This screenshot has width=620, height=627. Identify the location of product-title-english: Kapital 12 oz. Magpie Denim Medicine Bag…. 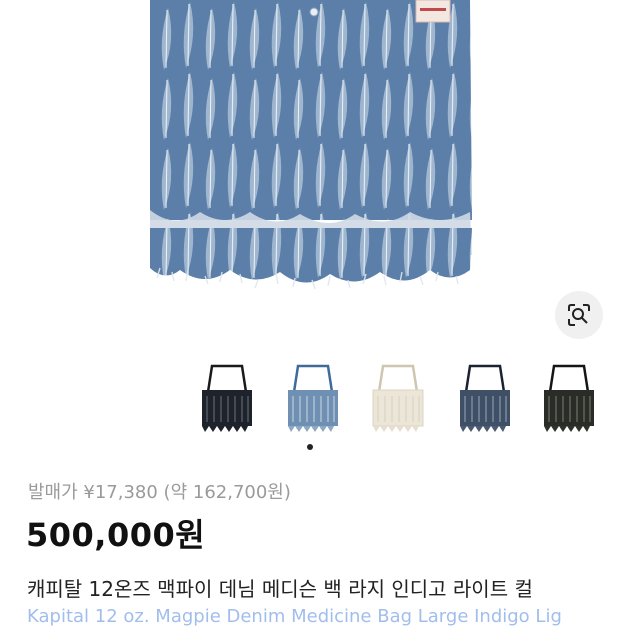
(294, 616).